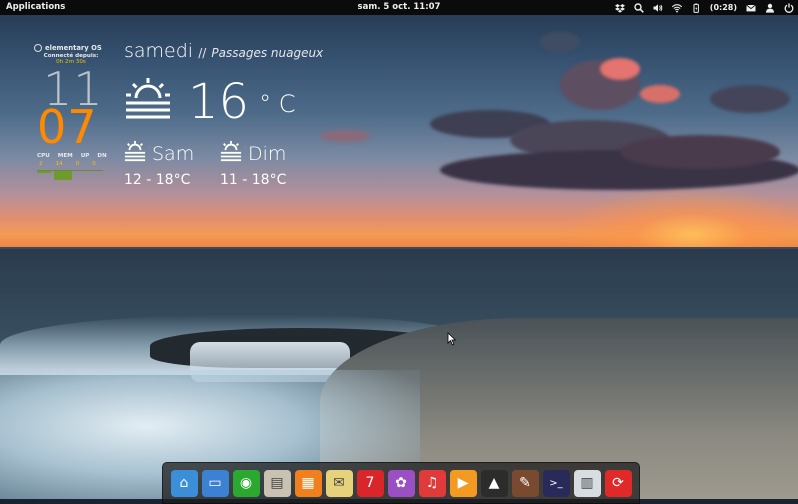 The image size is (798, 504). I want to click on stat-value-cpu: 2, so click(41, 164).